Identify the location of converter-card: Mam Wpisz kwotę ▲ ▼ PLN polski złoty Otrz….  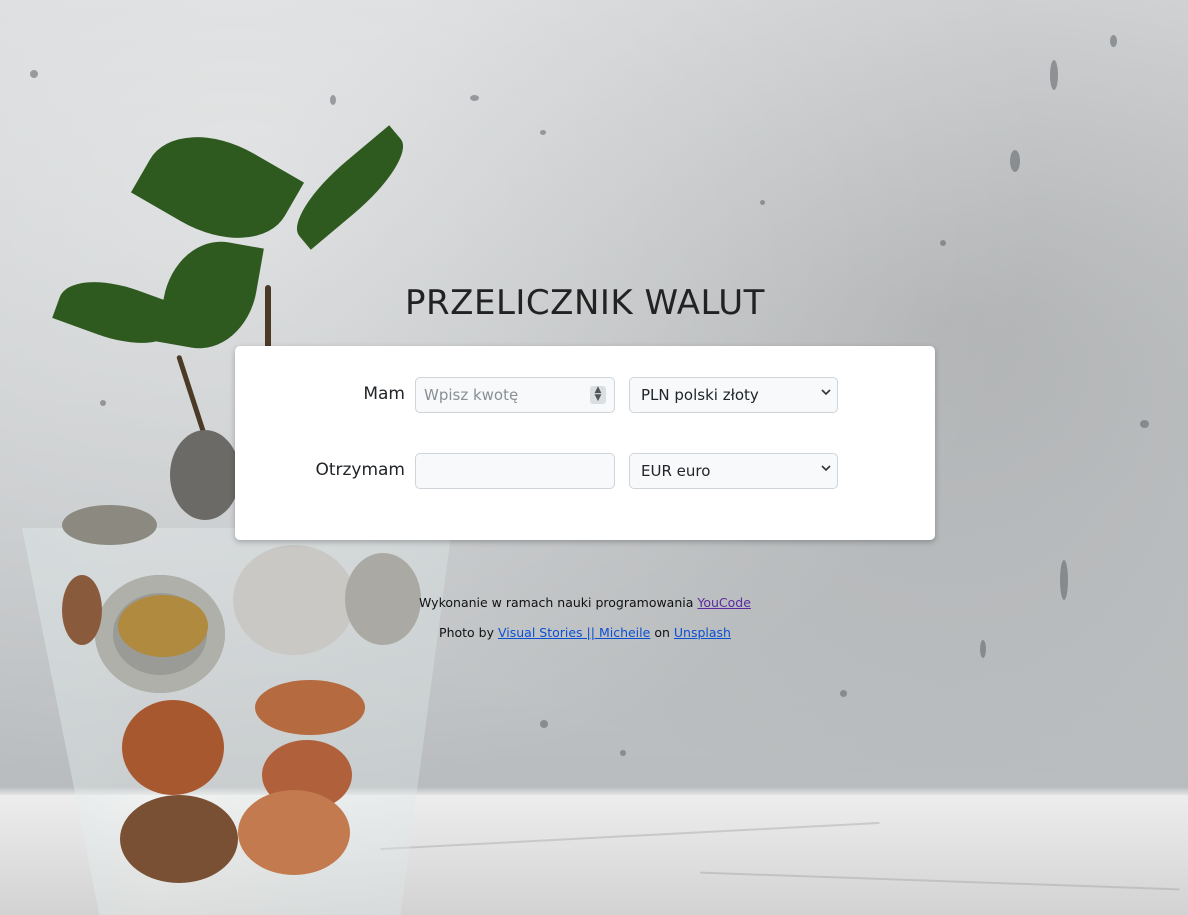
(585, 443).